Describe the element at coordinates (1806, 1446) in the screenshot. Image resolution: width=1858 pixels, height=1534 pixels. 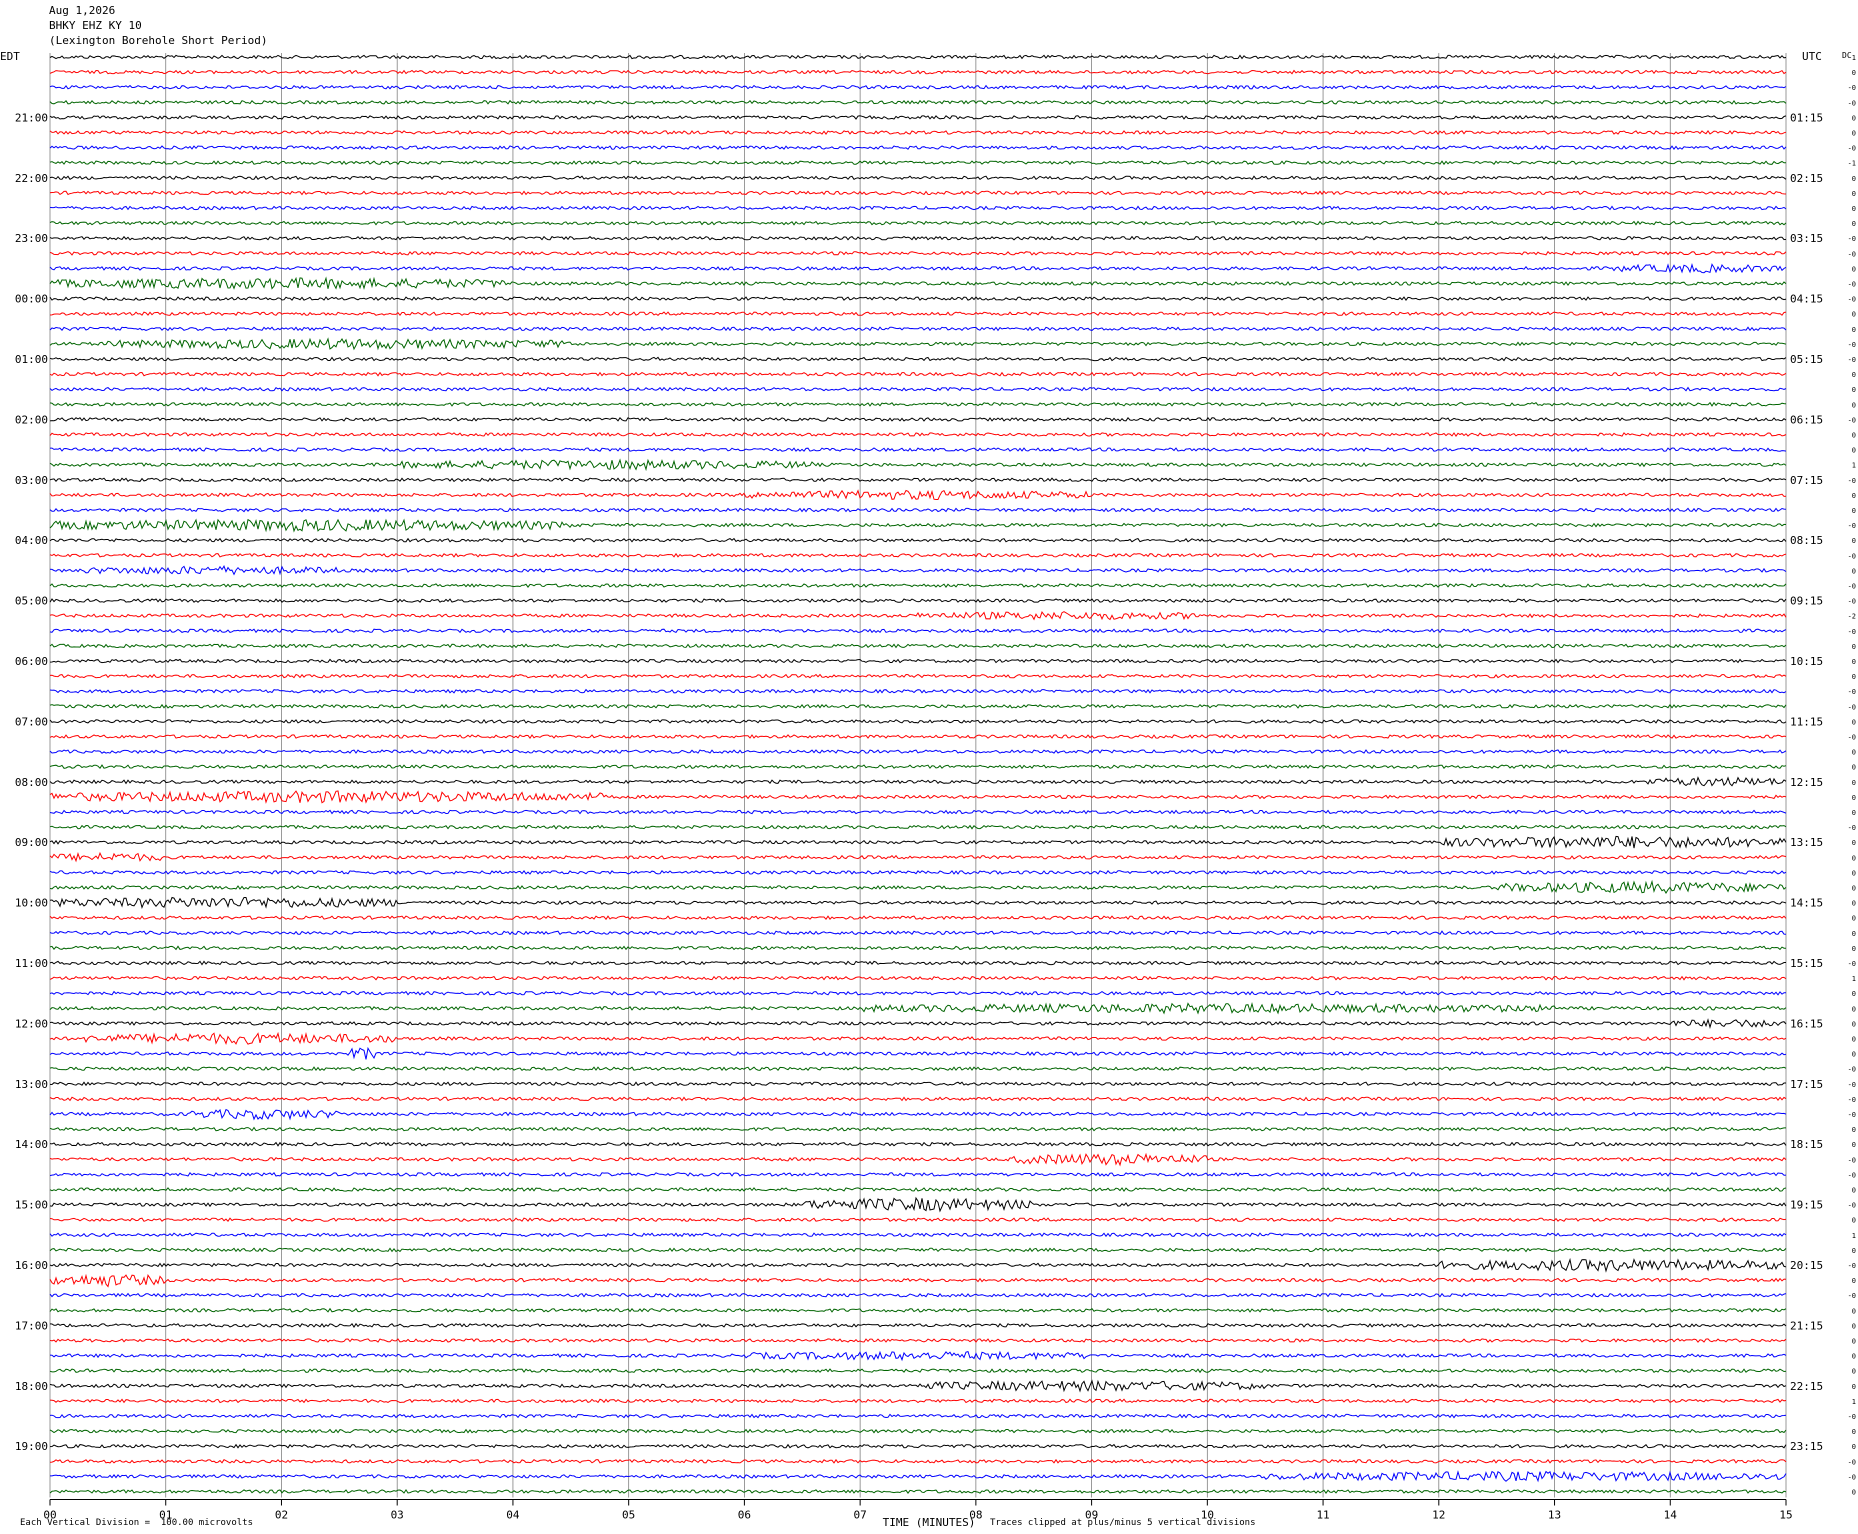
I see `utc-hour-label-22: 23:15` at that location.